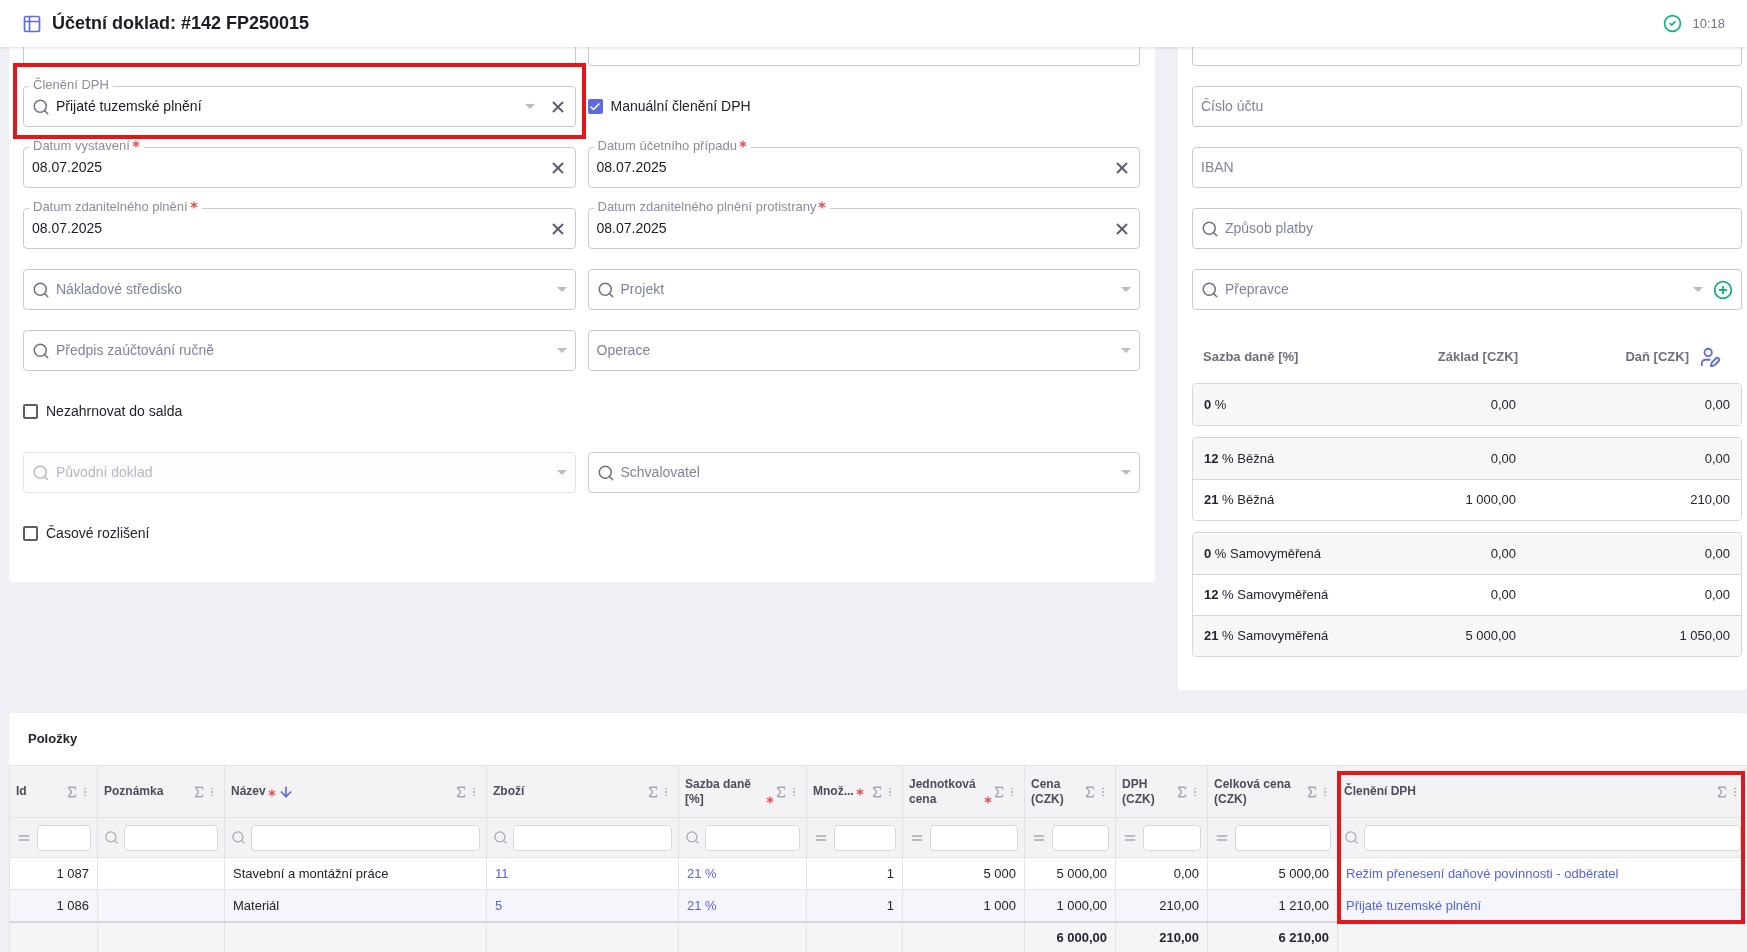 The height and width of the screenshot is (952, 1747). What do you see at coordinates (1710, 357) in the screenshot?
I see `user-edit-icon` at bounding box center [1710, 357].